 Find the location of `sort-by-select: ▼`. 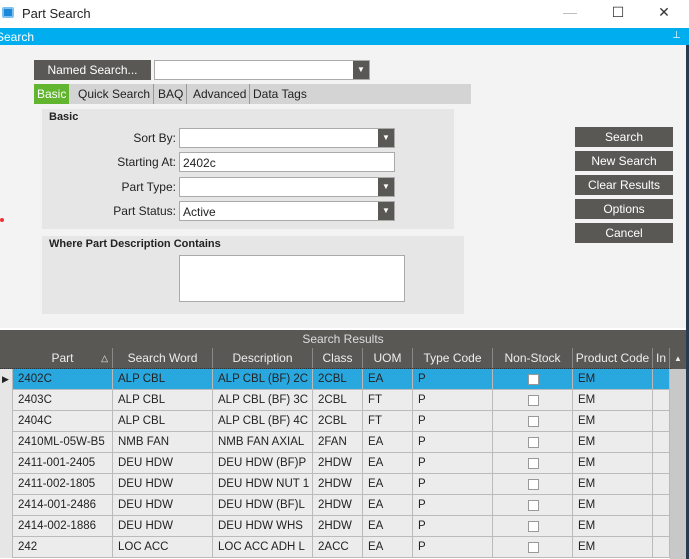

sort-by-select: ▼ is located at coordinates (287, 138).